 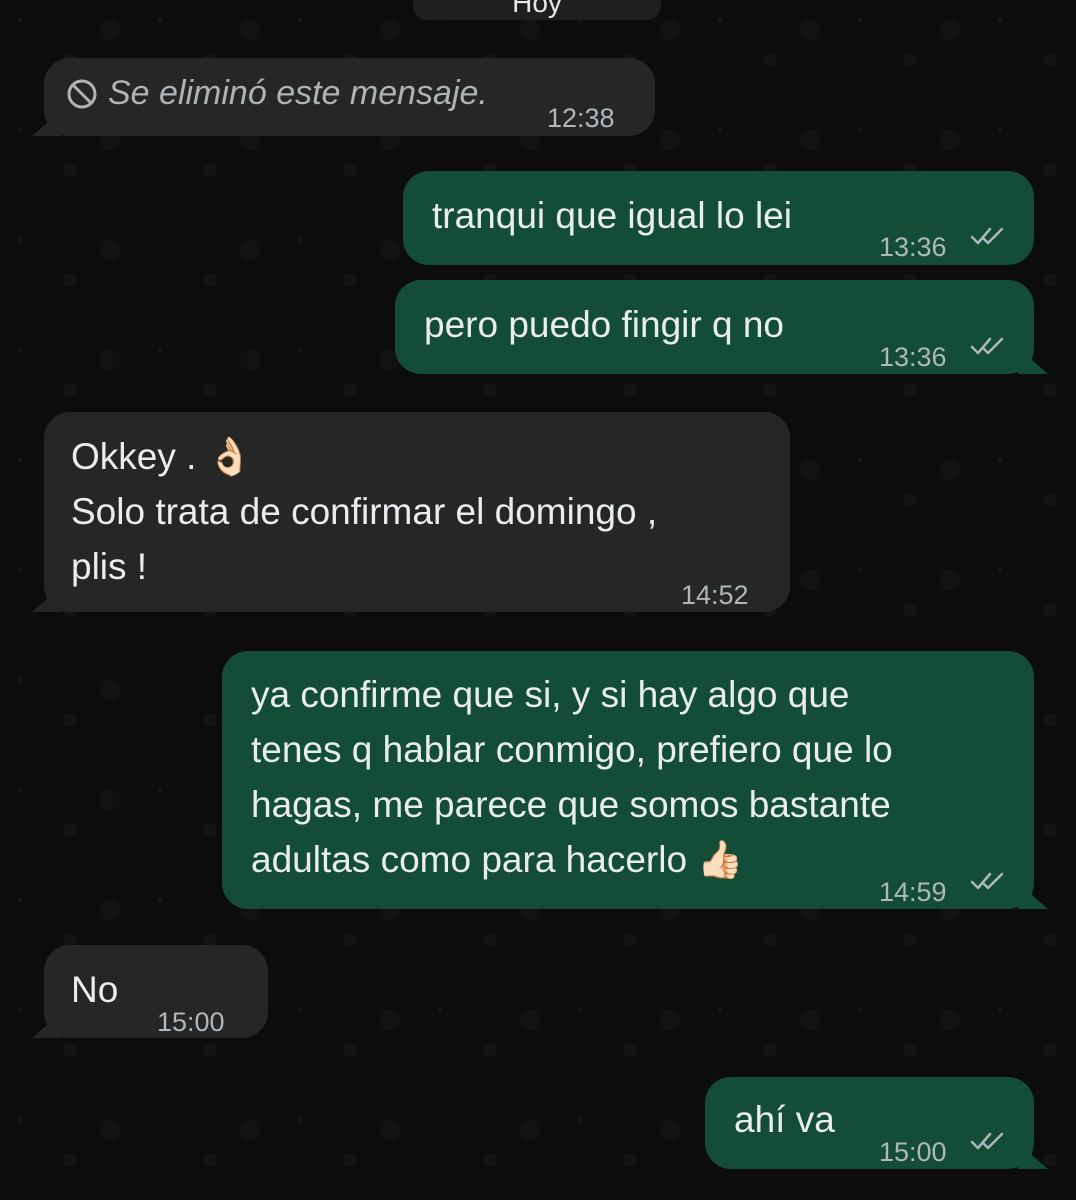 What do you see at coordinates (571, 804) in the screenshot?
I see `message-text-line: hagas, me parece que somos bastante` at bounding box center [571, 804].